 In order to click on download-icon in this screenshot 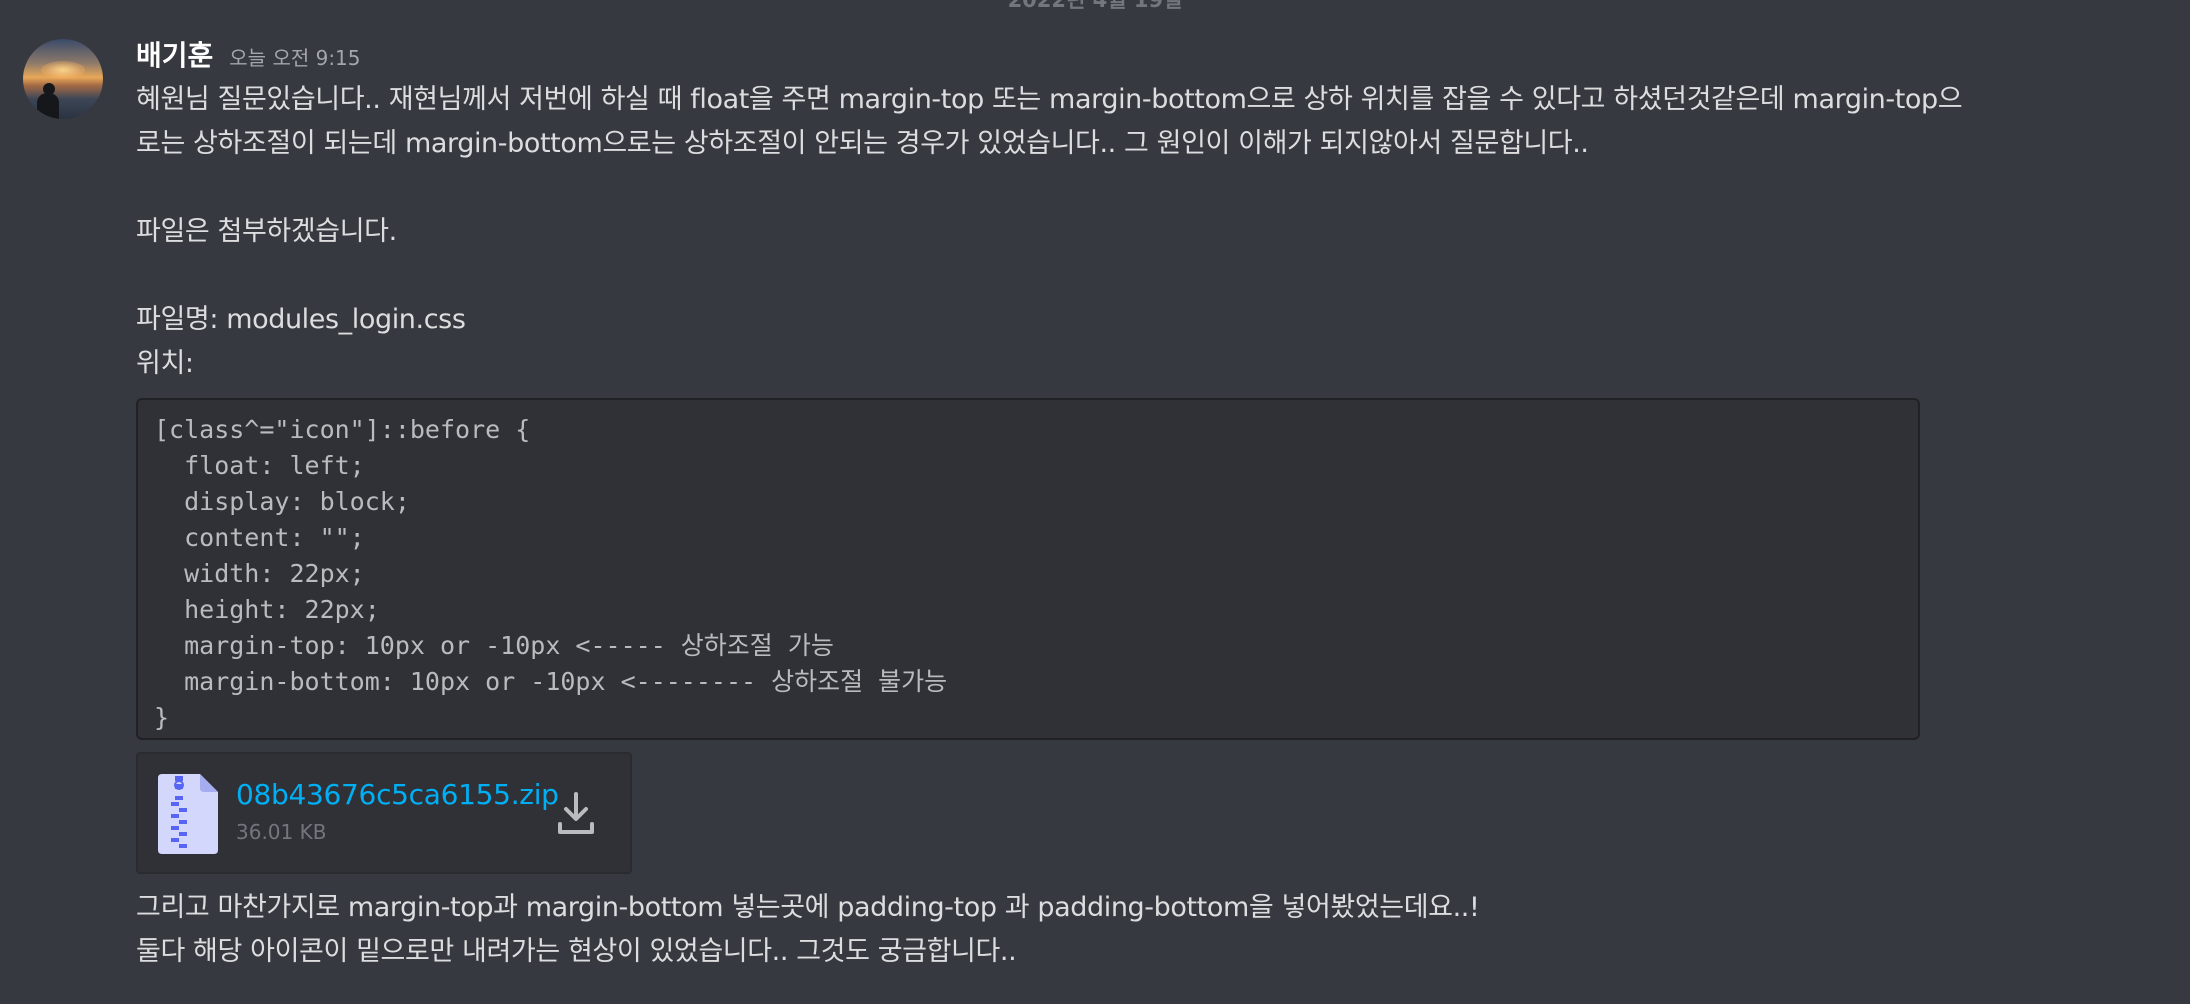, I will do `click(576, 814)`.